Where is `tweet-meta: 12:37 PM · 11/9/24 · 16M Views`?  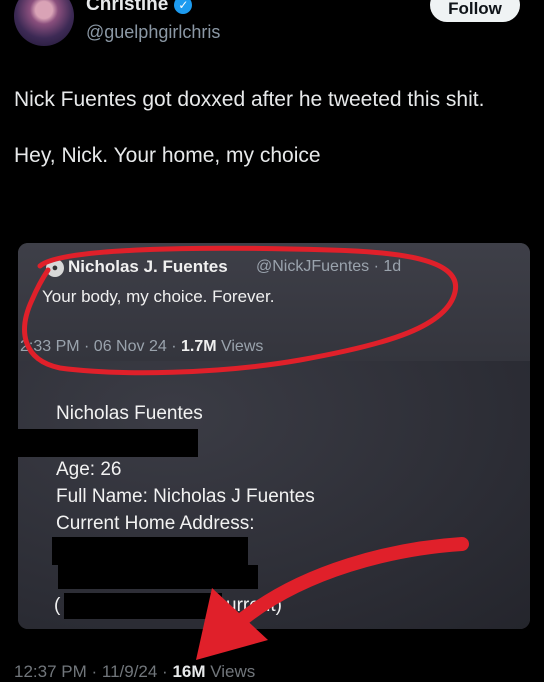 tweet-meta: 12:37 PM · 11/9/24 · 16M Views is located at coordinates (134, 672).